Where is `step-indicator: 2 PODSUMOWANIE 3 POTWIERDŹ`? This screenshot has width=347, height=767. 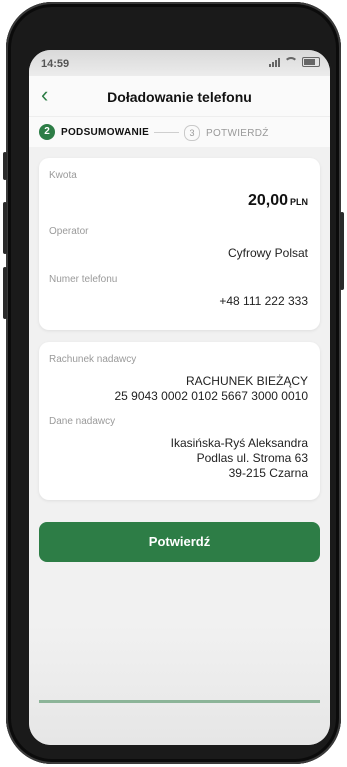
step-indicator: 2 PODSUMOWANIE 3 POTWIERDŹ is located at coordinates (179, 131).